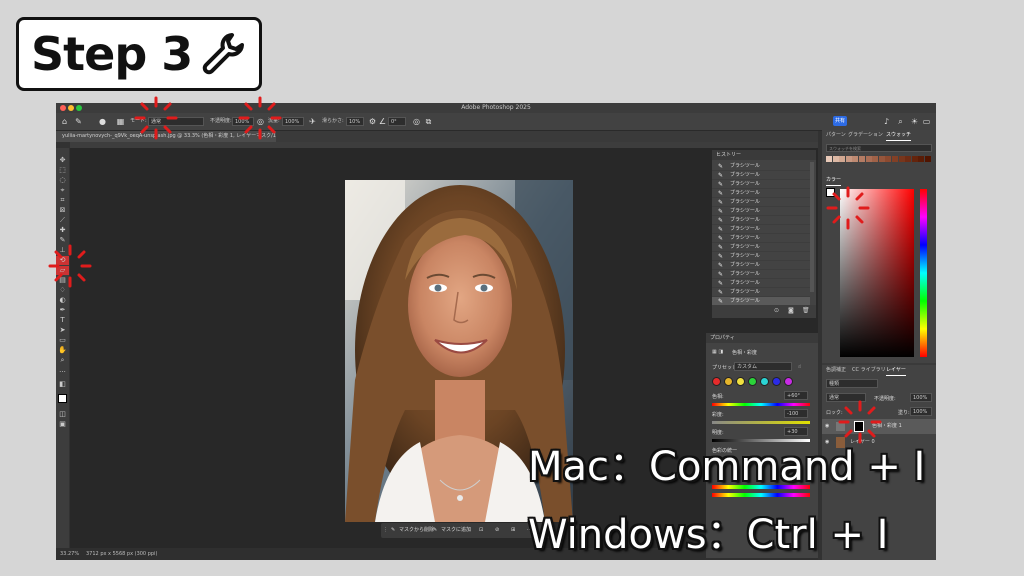  I want to click on brush-tool-icon: ✎, so click(78, 121).